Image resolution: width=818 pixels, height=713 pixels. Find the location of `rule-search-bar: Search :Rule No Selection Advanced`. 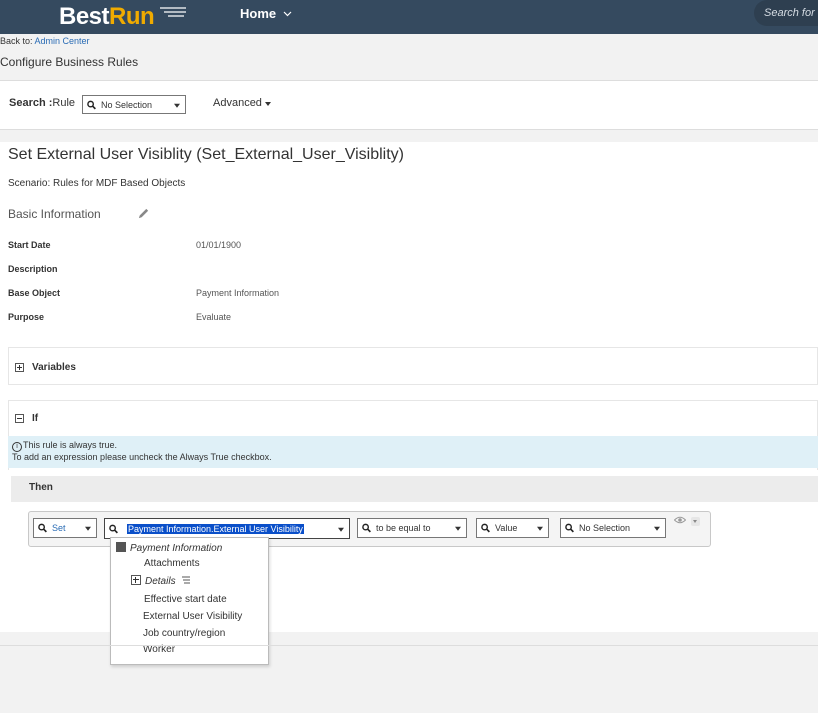

rule-search-bar: Search :Rule No Selection Advanced is located at coordinates (409, 105).